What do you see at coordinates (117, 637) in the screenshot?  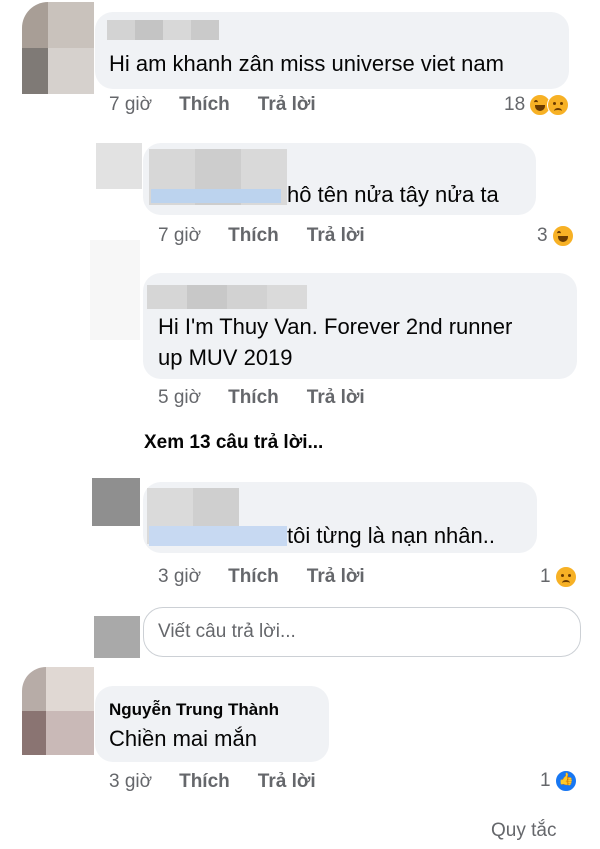 I see `current-user-avatar` at bounding box center [117, 637].